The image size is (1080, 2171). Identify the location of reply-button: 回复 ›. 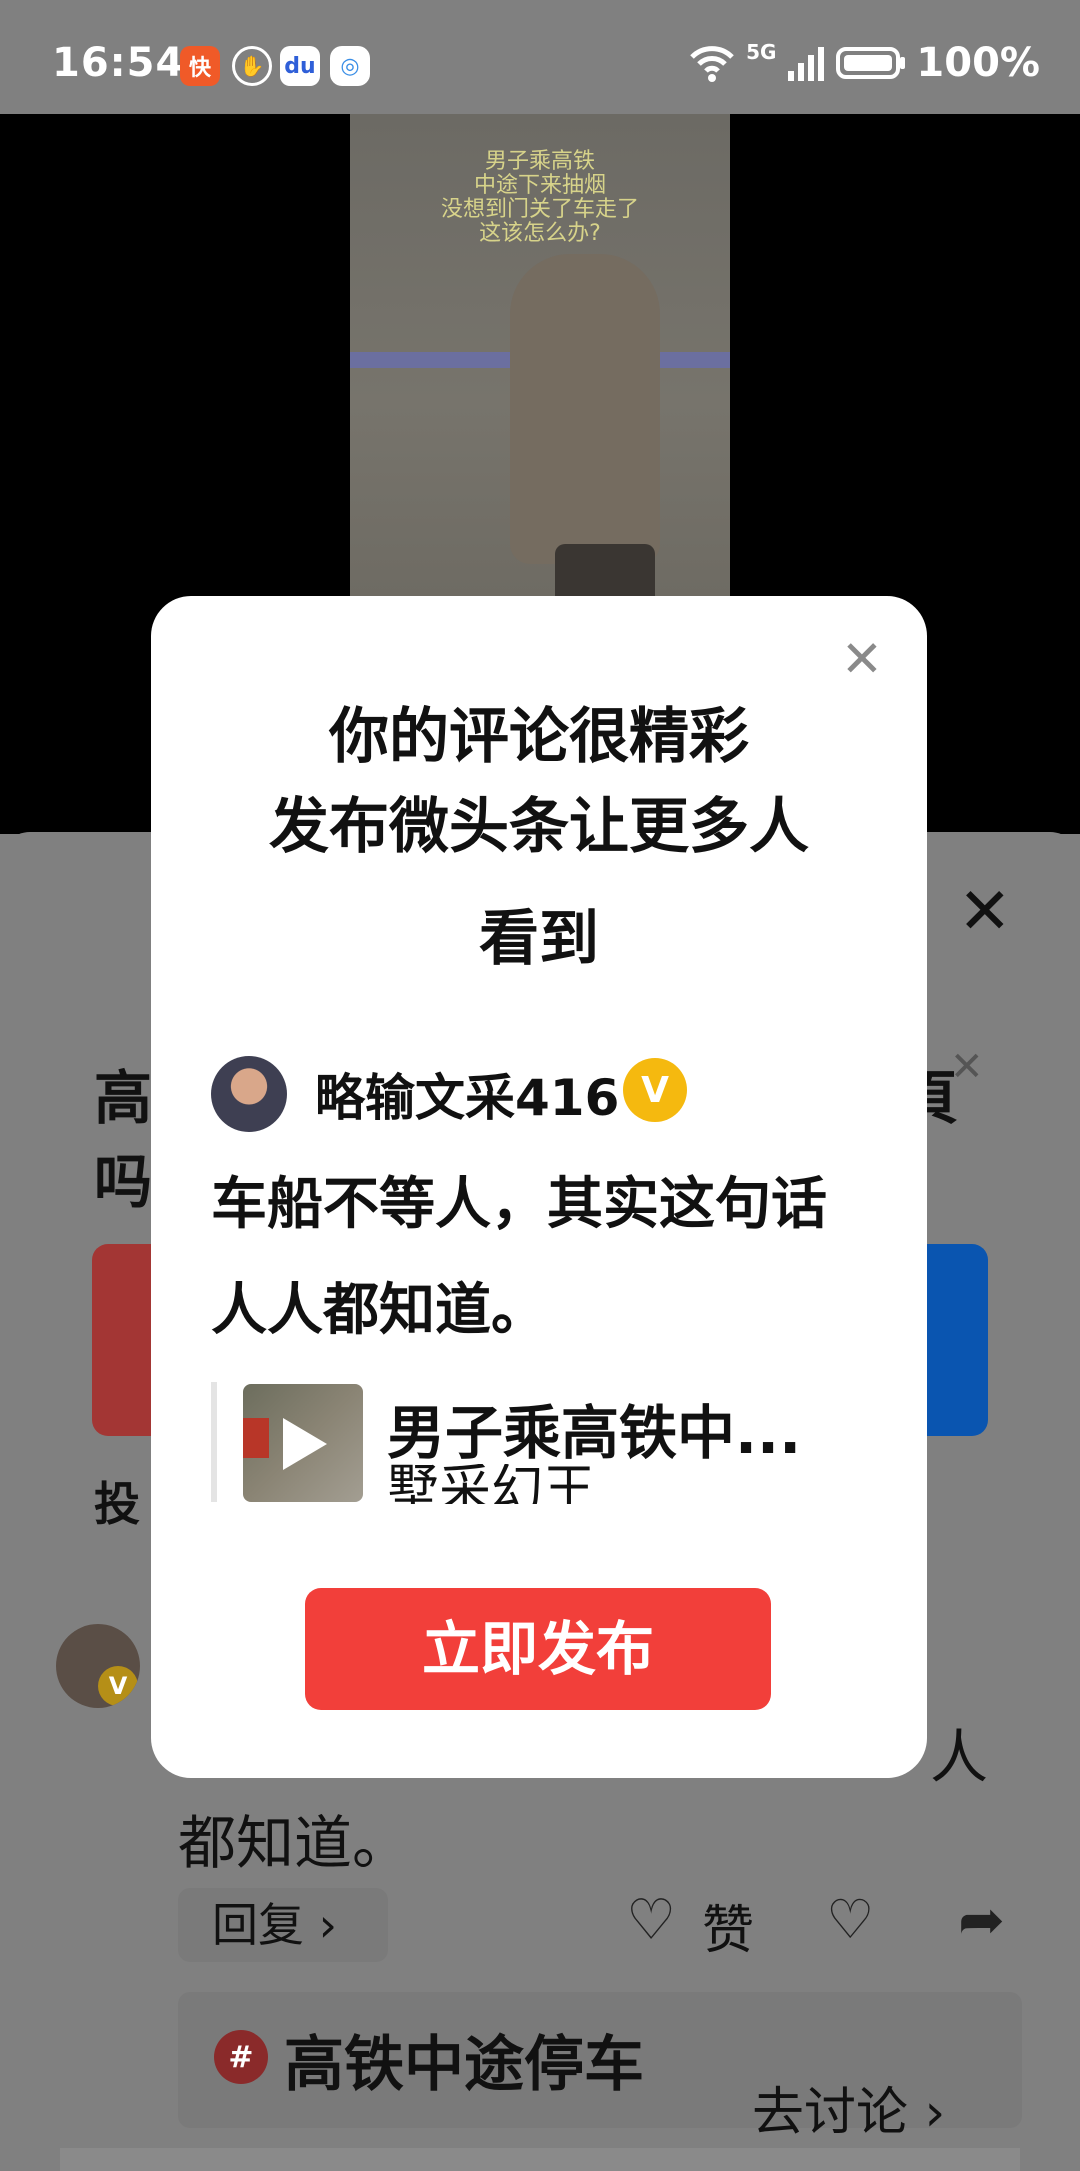
(283, 1925).